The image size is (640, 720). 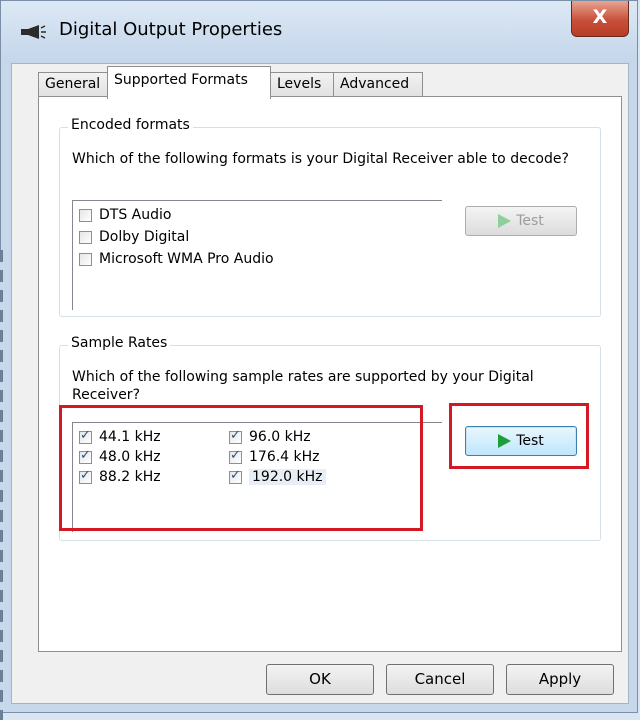 What do you see at coordinates (120, 437) in the screenshot?
I see `rate-44-1: 44.1 kHz` at bounding box center [120, 437].